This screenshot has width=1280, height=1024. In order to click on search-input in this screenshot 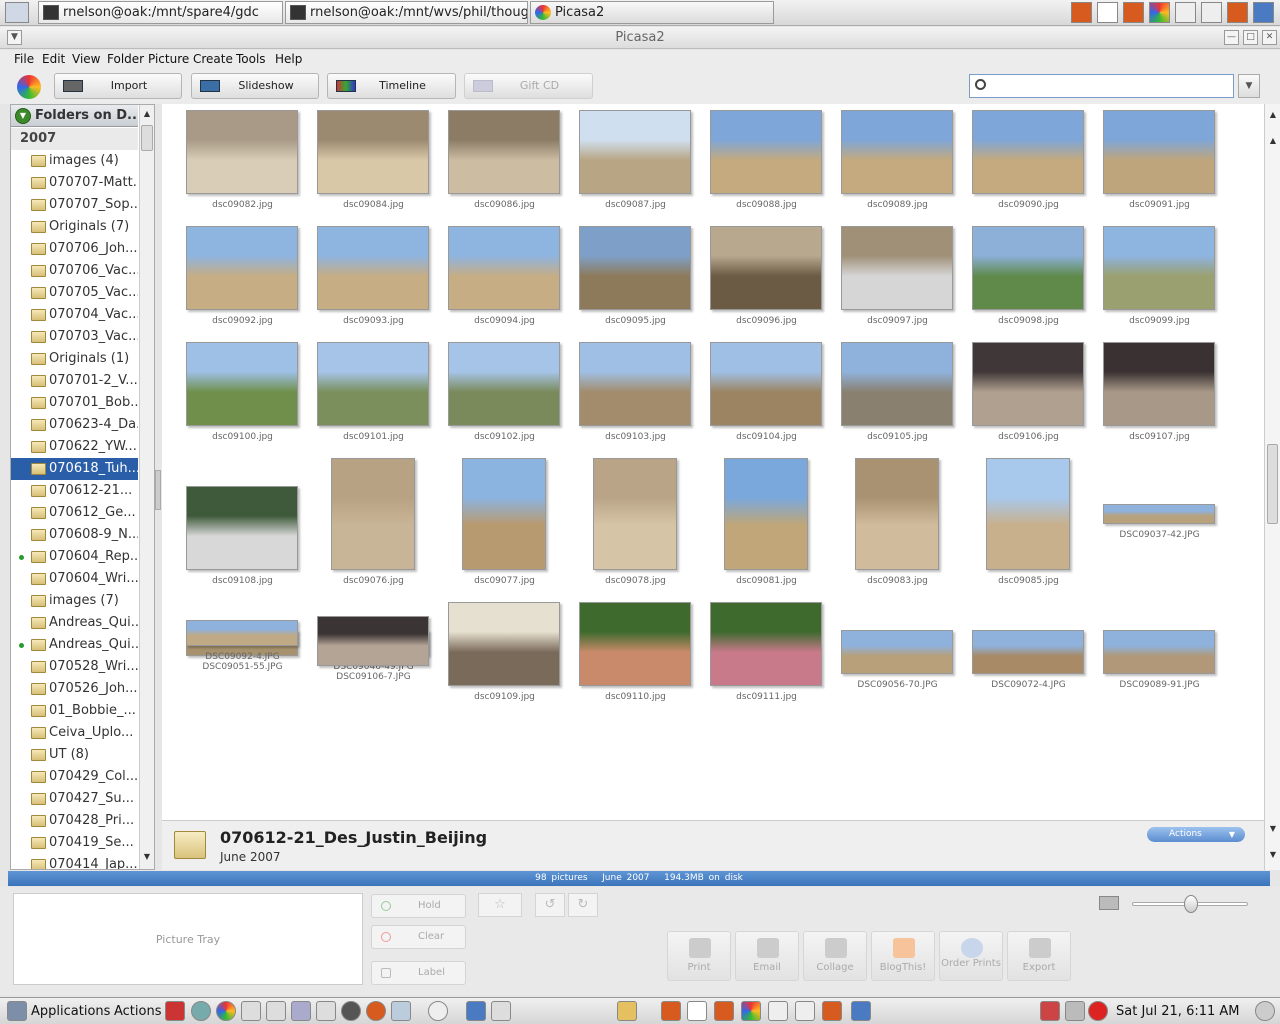, I will do `click(1101, 86)`.